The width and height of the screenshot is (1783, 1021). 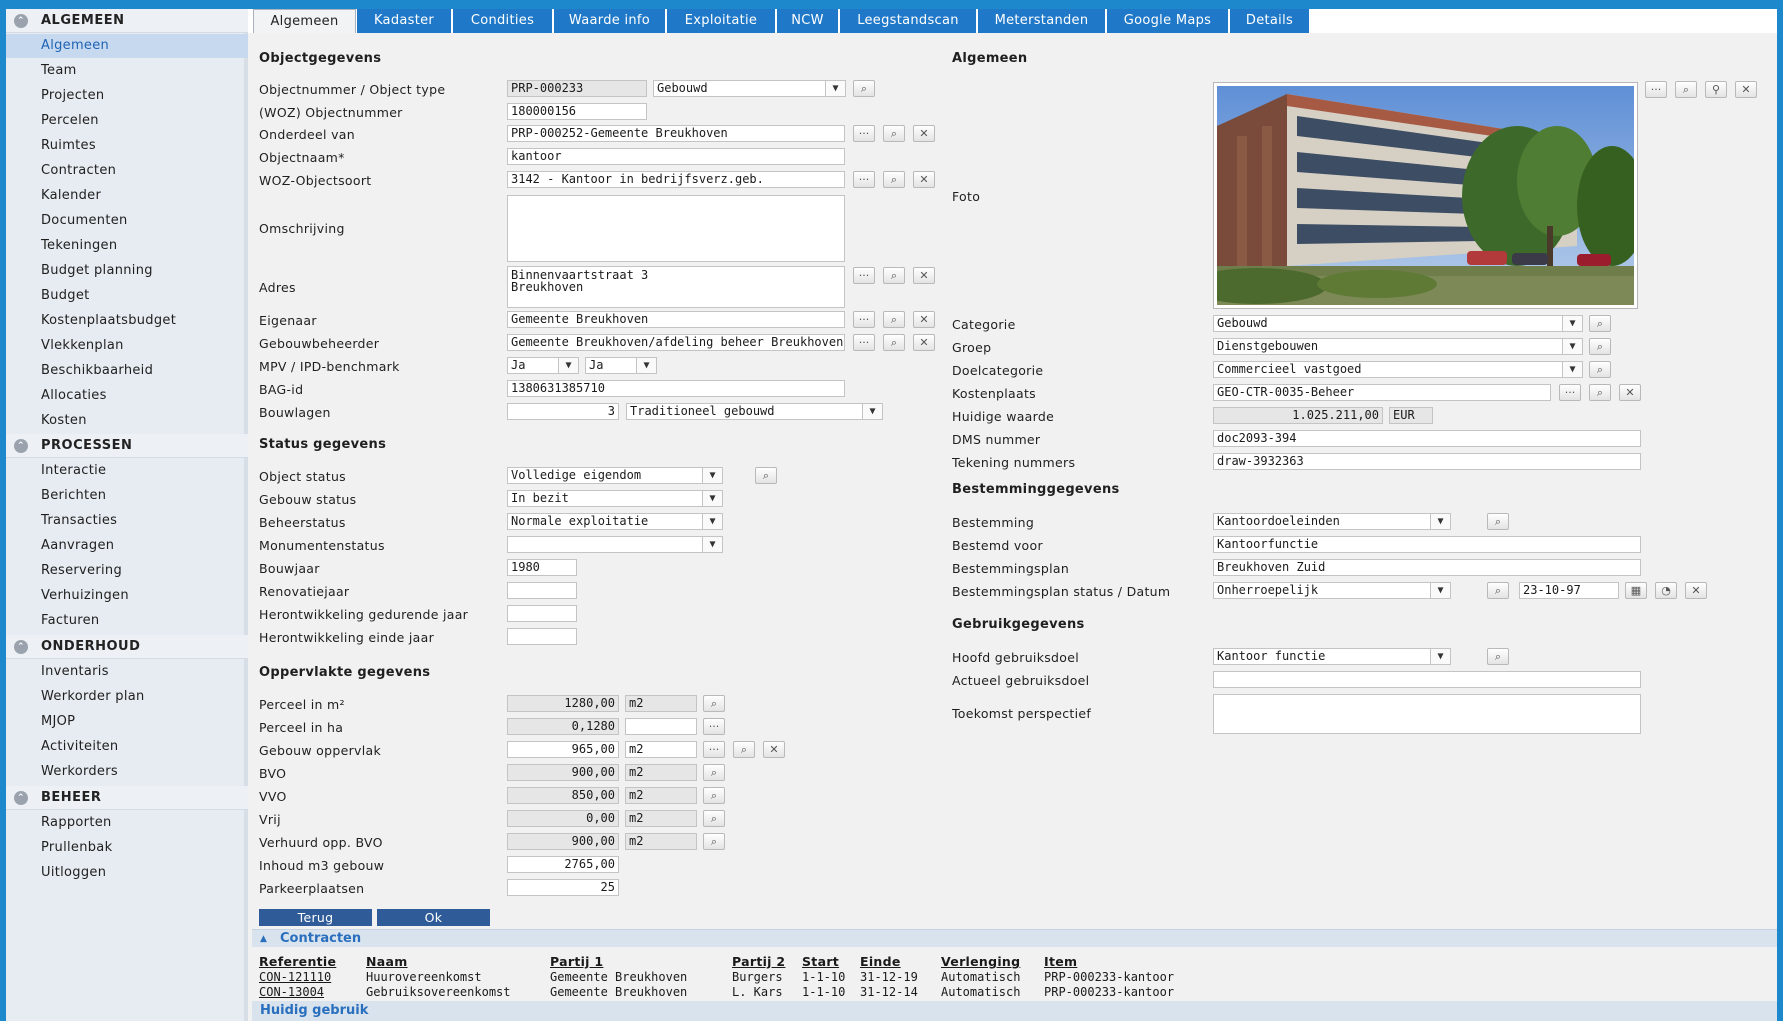 I want to click on tab-waarde-info: Waarde info, so click(x=610, y=21).